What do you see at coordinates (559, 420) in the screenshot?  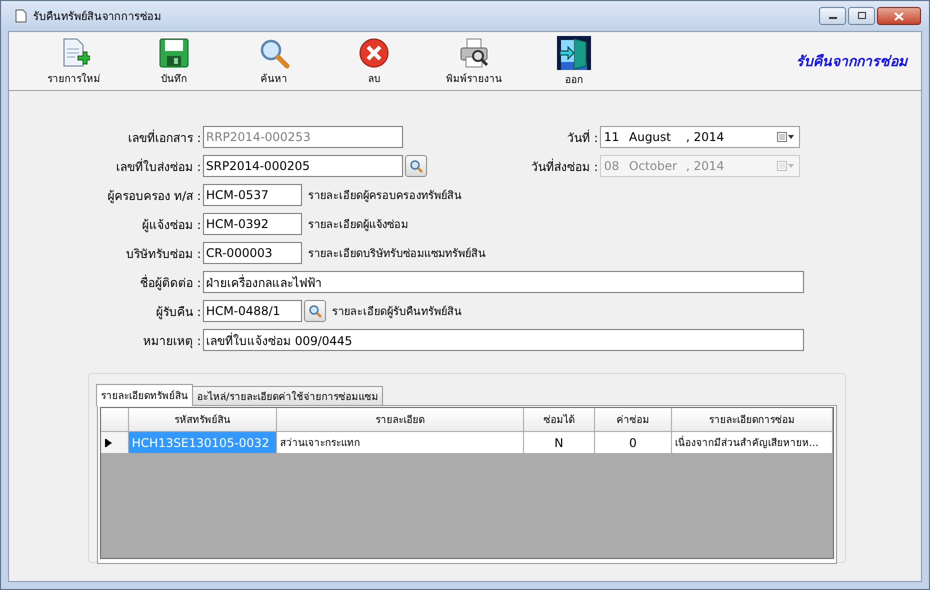 I see `column-header: ซ่อมได้` at bounding box center [559, 420].